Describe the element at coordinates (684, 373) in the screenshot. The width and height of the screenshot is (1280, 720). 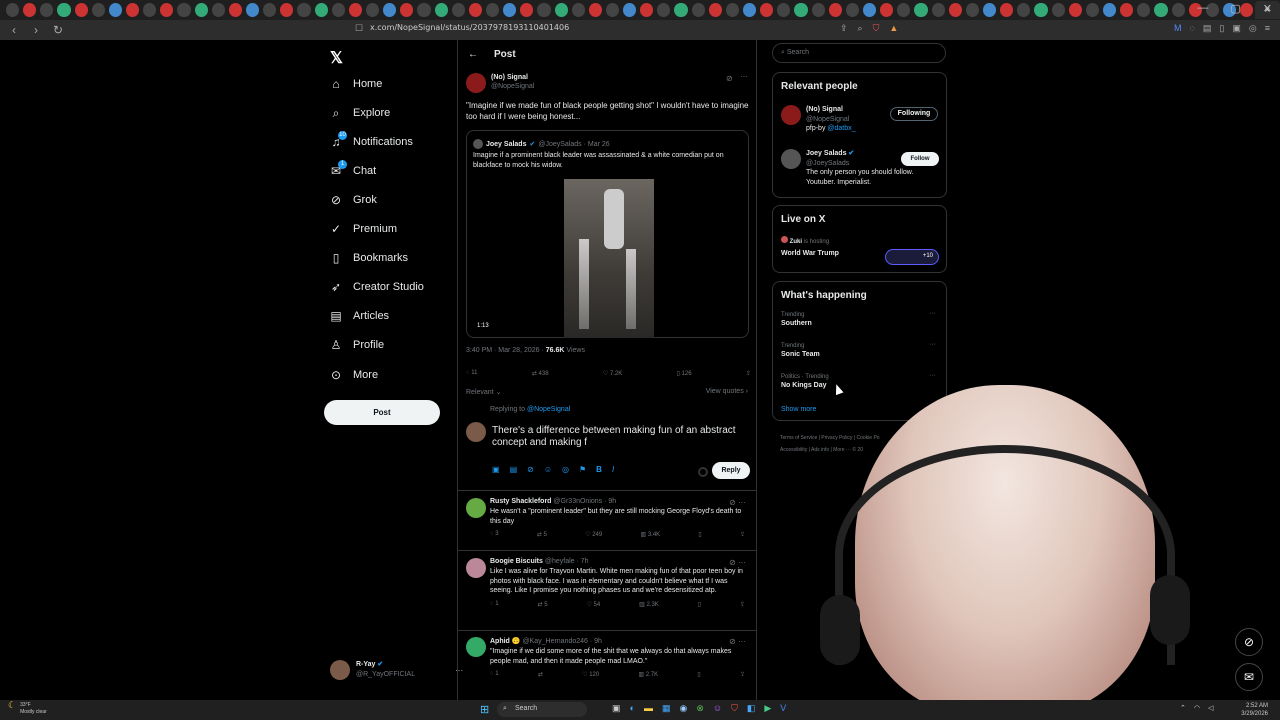
I see `bookmark-action: ▯ 126` at that location.